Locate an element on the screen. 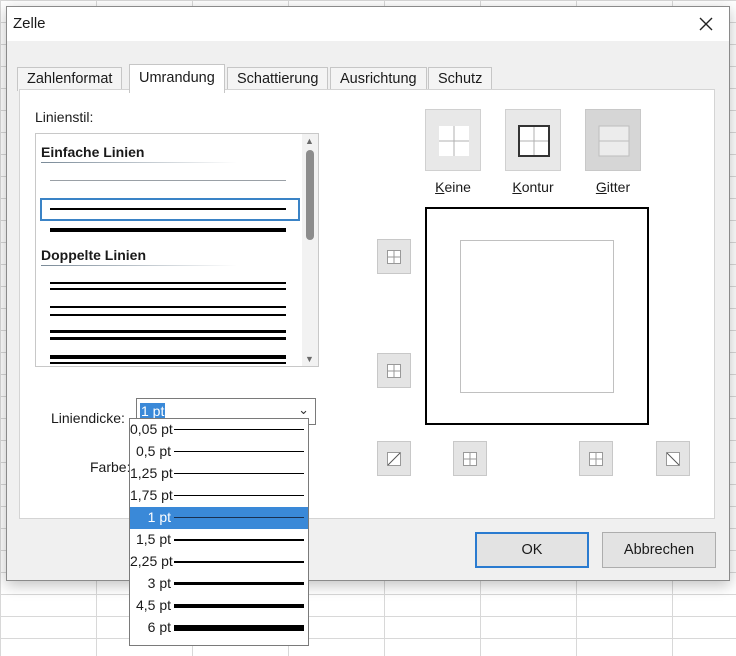  tab-zahlenformat: Zahlenformat is located at coordinates (70, 79).